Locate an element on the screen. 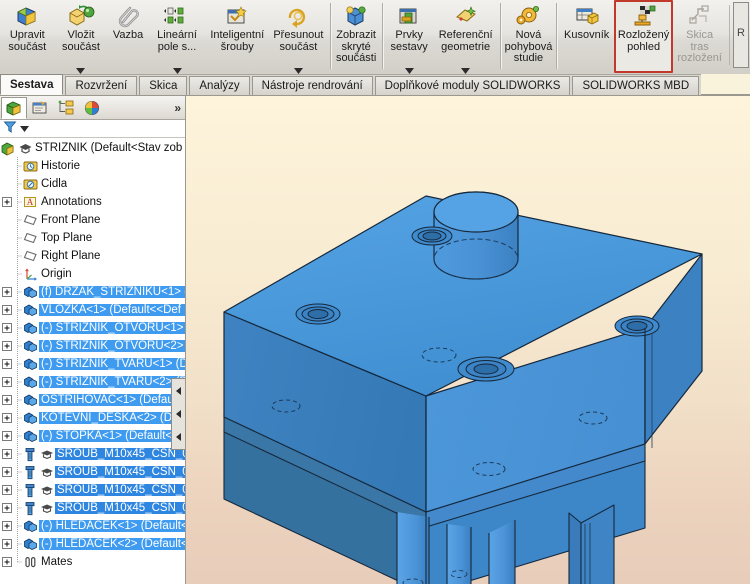 The height and width of the screenshot is (584, 750). ribbon-button-new-motion-study: Nová pohybová studie is located at coordinates (529, 36).